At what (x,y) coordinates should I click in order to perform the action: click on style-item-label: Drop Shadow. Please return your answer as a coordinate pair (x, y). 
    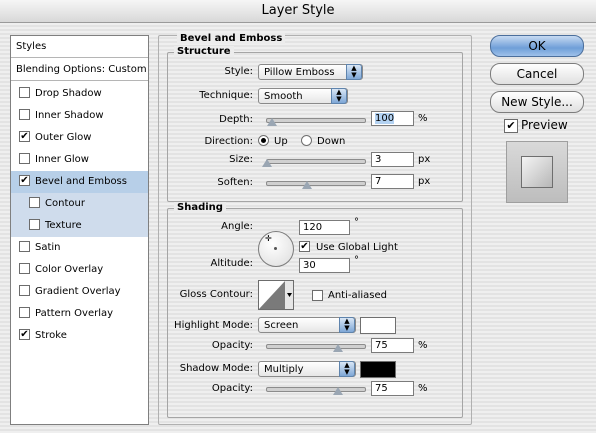
    Looking at the image, I should click on (68, 93).